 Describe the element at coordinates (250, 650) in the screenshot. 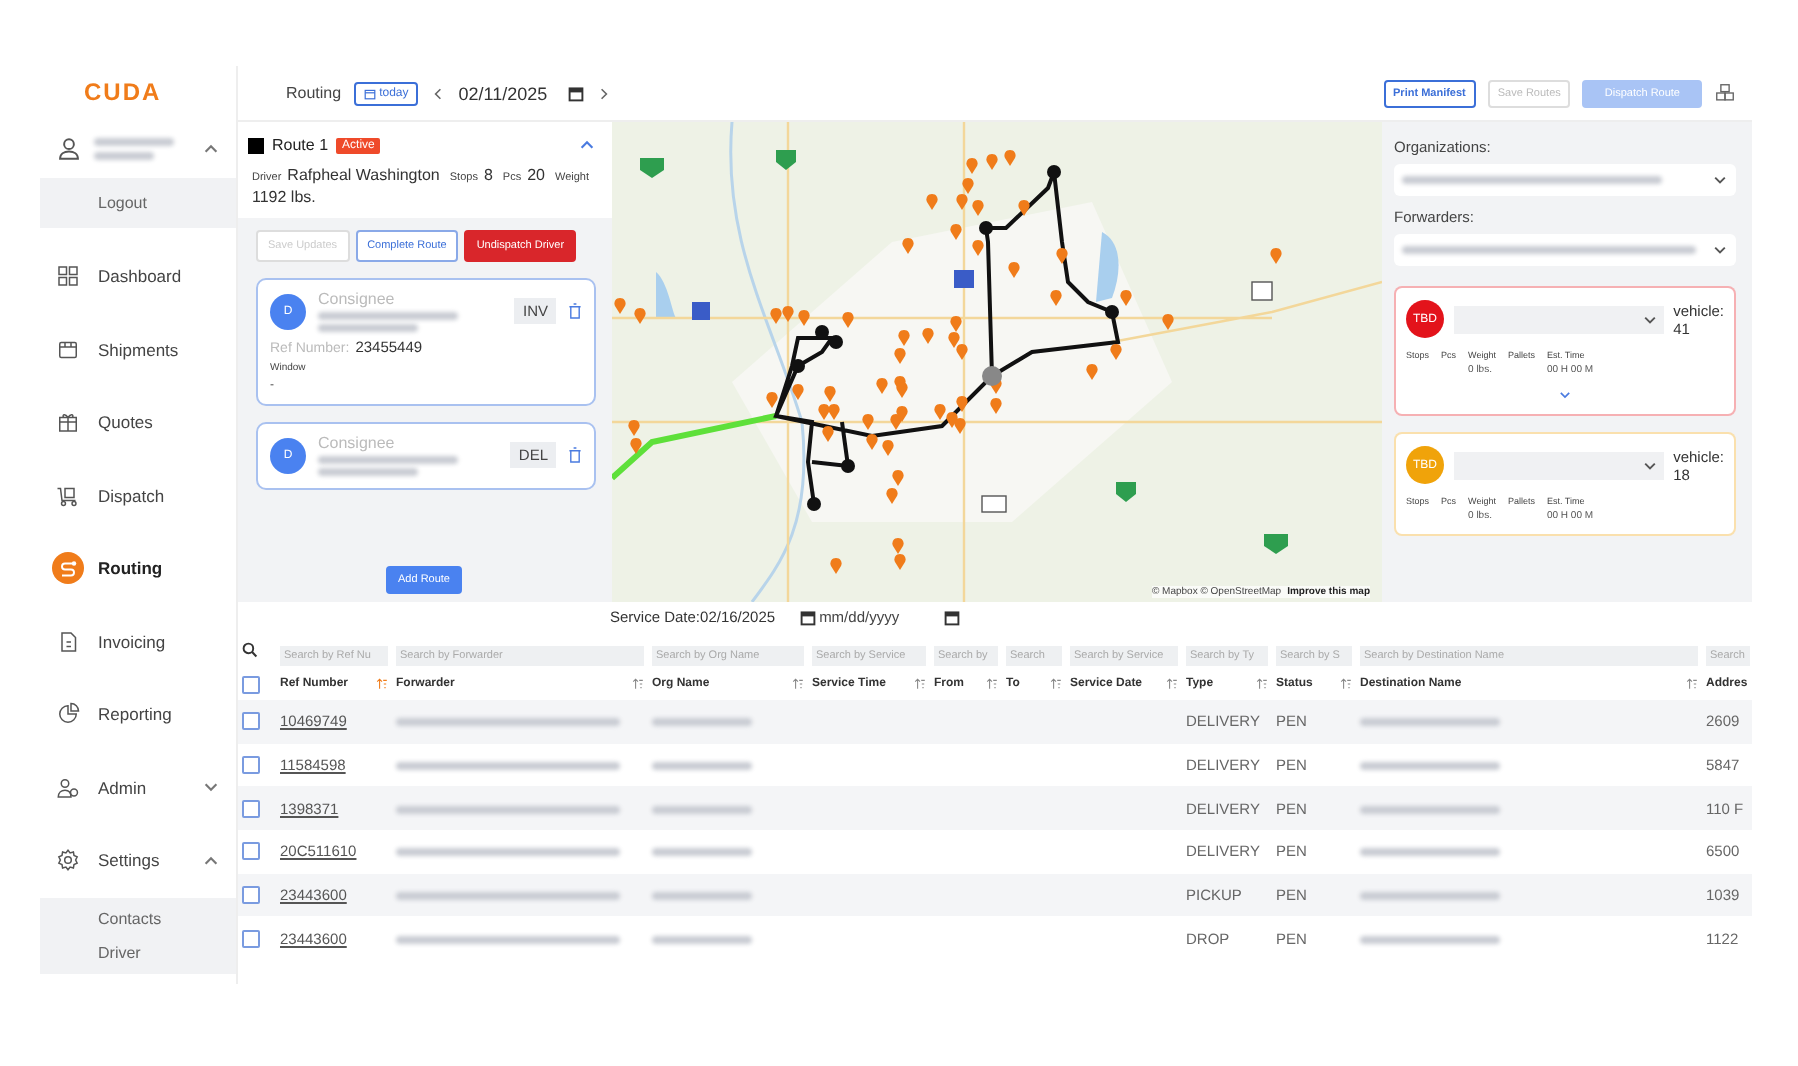

I see `search-icon` at that location.